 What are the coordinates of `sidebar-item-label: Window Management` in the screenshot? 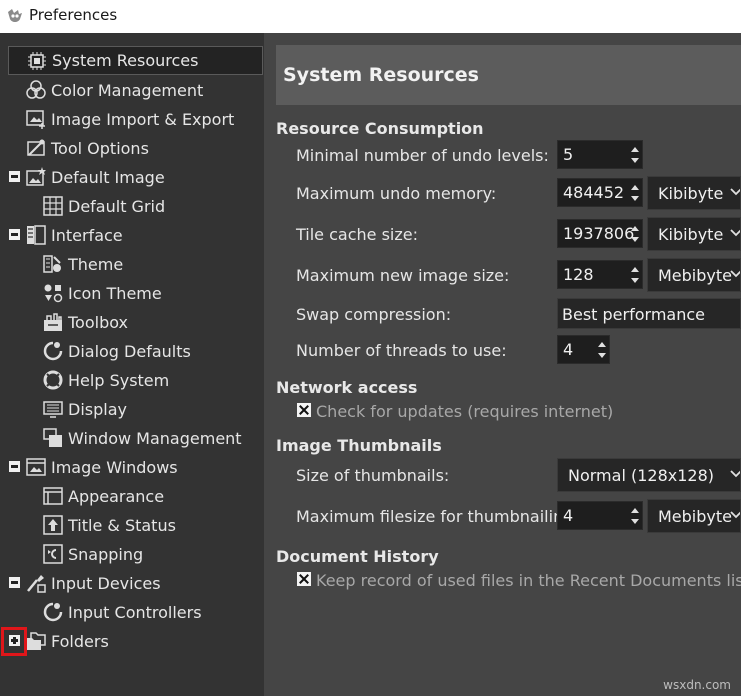 It's located at (155, 438).